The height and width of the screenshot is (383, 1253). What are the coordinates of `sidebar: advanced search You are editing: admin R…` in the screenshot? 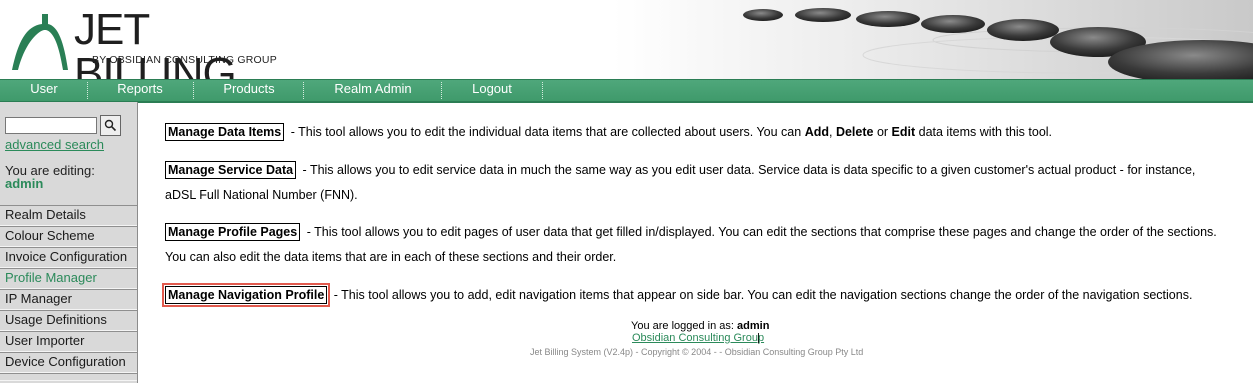 It's located at (69, 242).